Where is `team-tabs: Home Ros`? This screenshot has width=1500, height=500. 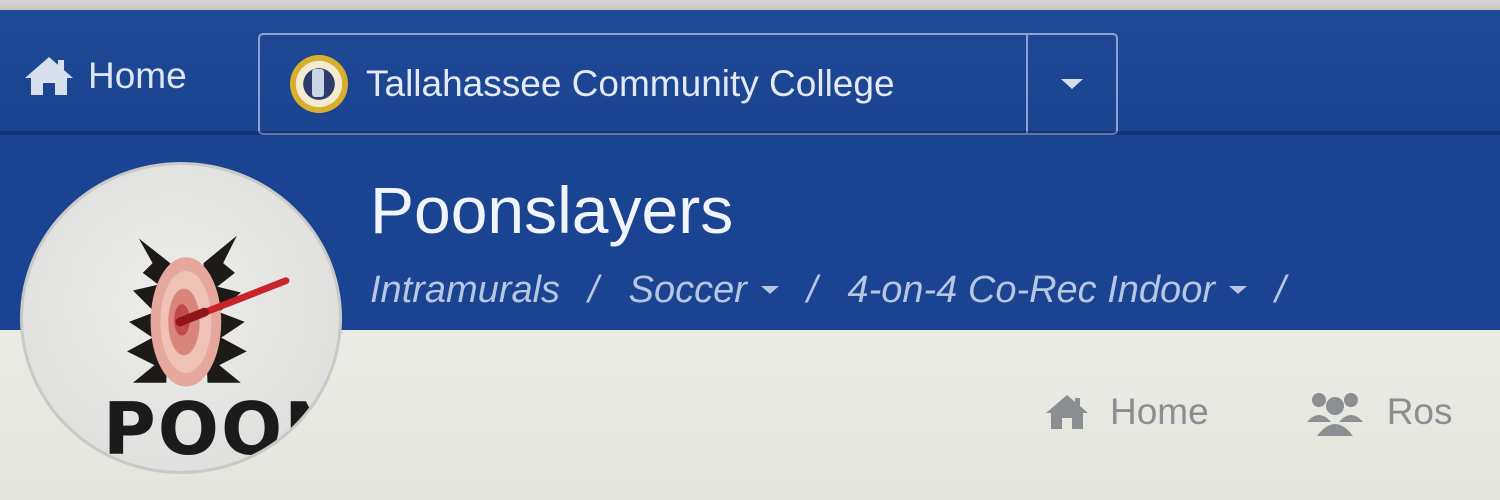
team-tabs: Home Ros is located at coordinates (1248, 412).